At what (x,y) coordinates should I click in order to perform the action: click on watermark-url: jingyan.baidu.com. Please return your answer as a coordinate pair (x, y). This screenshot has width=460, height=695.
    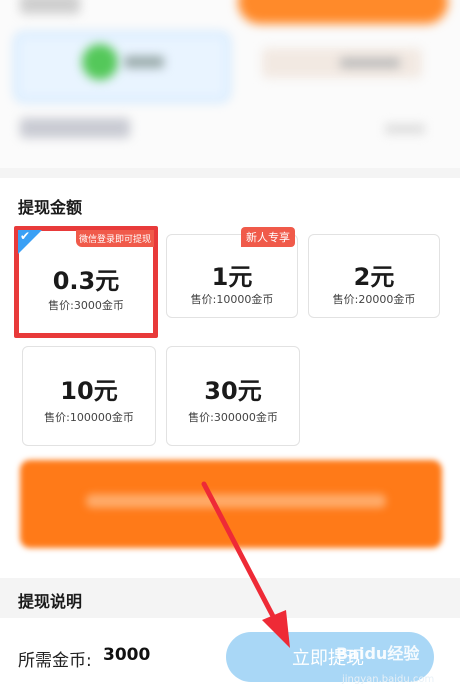
    Looking at the image, I should click on (388, 679).